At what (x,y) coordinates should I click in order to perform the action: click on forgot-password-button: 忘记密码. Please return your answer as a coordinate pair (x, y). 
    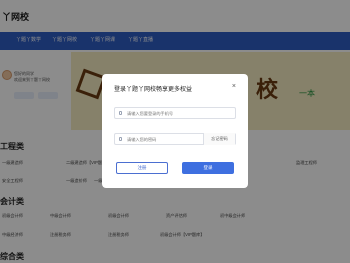
    Looking at the image, I should click on (219, 139).